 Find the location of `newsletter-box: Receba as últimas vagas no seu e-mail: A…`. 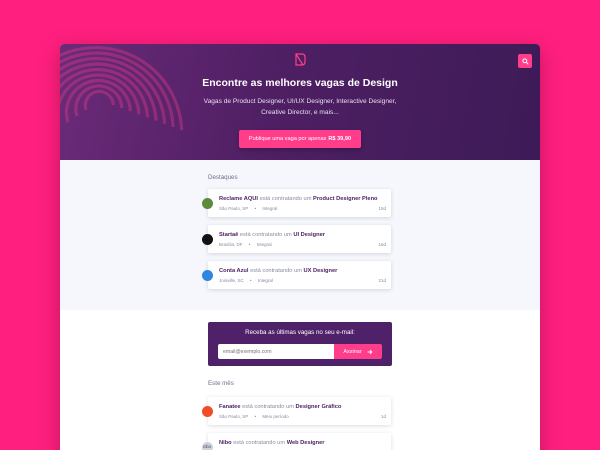

newsletter-box: Receba as últimas vagas no seu e-mail: A… is located at coordinates (300, 344).